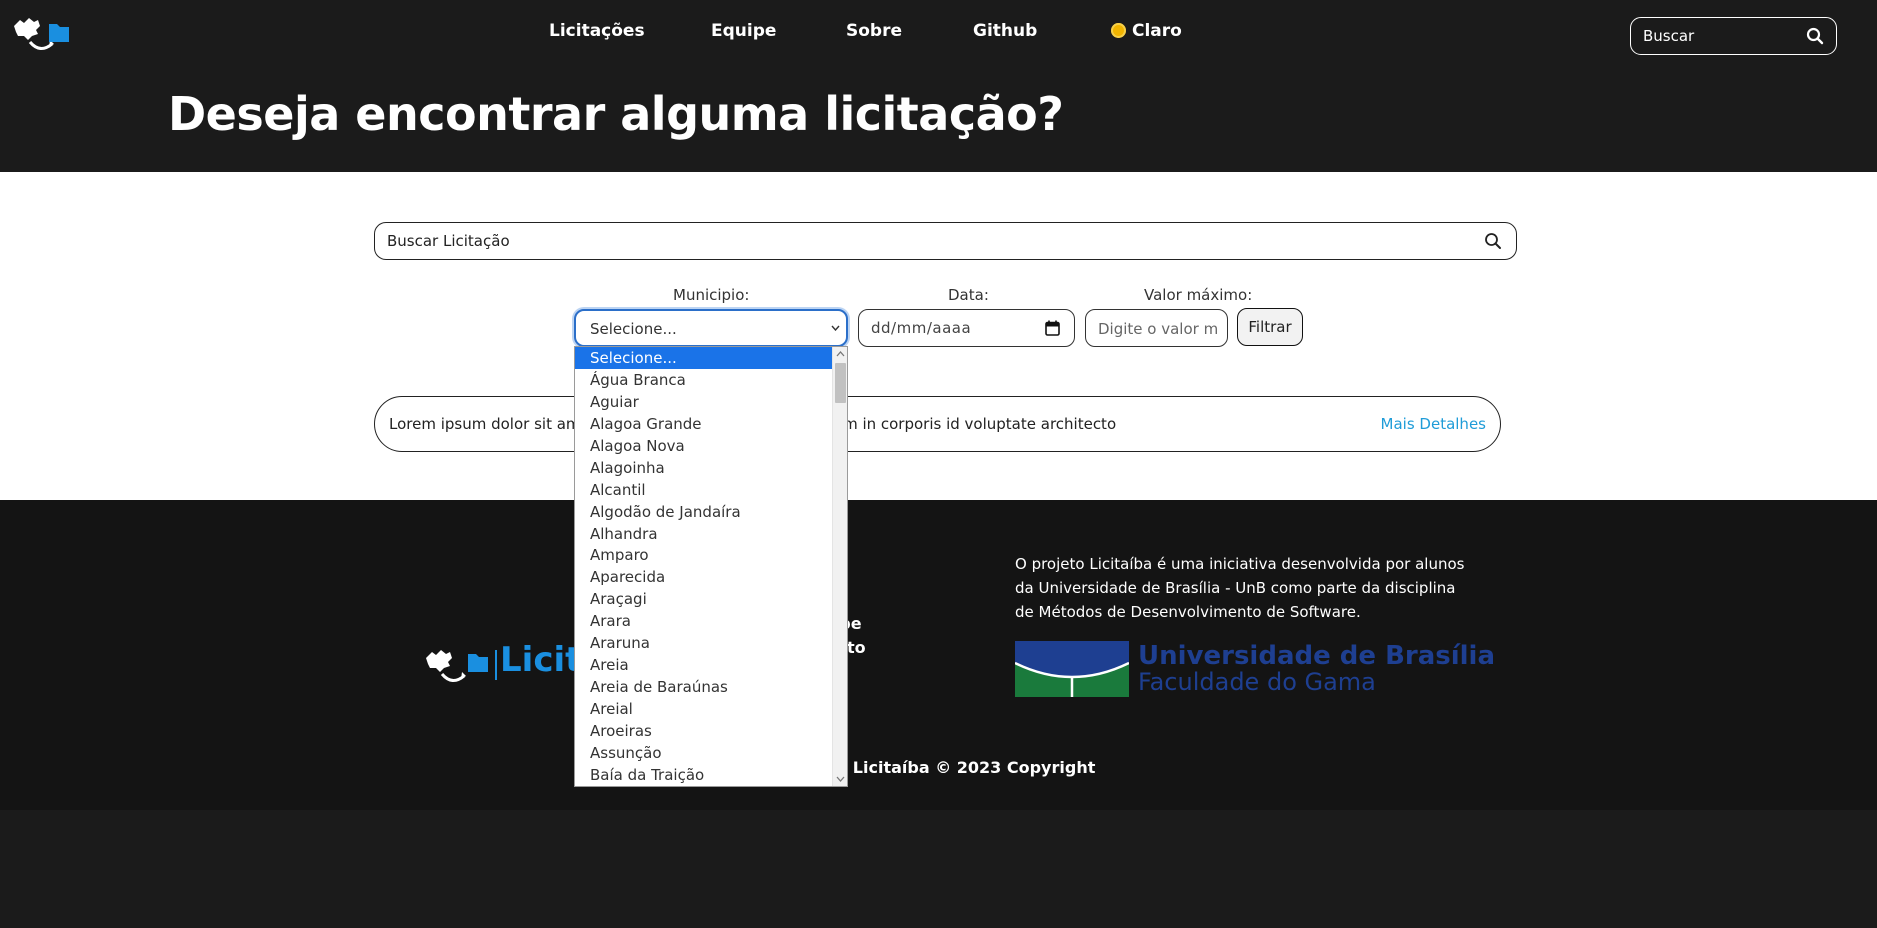 The image size is (1877, 928). I want to click on filtrar-button: Filtrar, so click(1270, 327).